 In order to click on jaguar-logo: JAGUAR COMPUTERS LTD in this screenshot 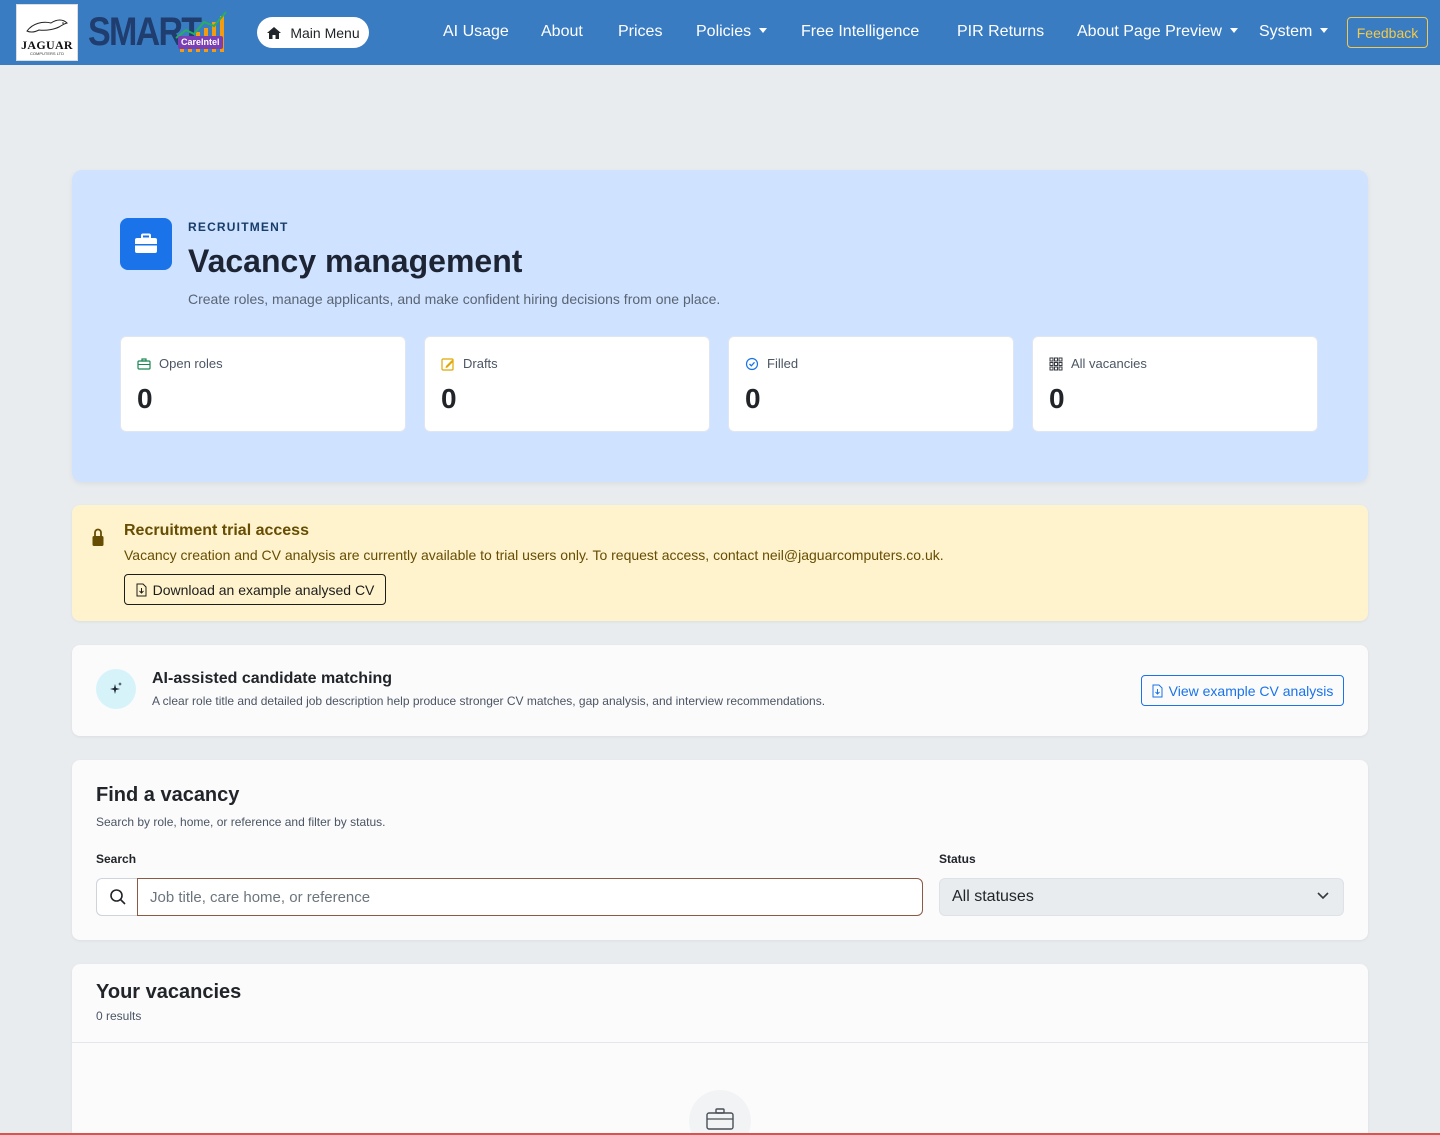, I will do `click(47, 32)`.